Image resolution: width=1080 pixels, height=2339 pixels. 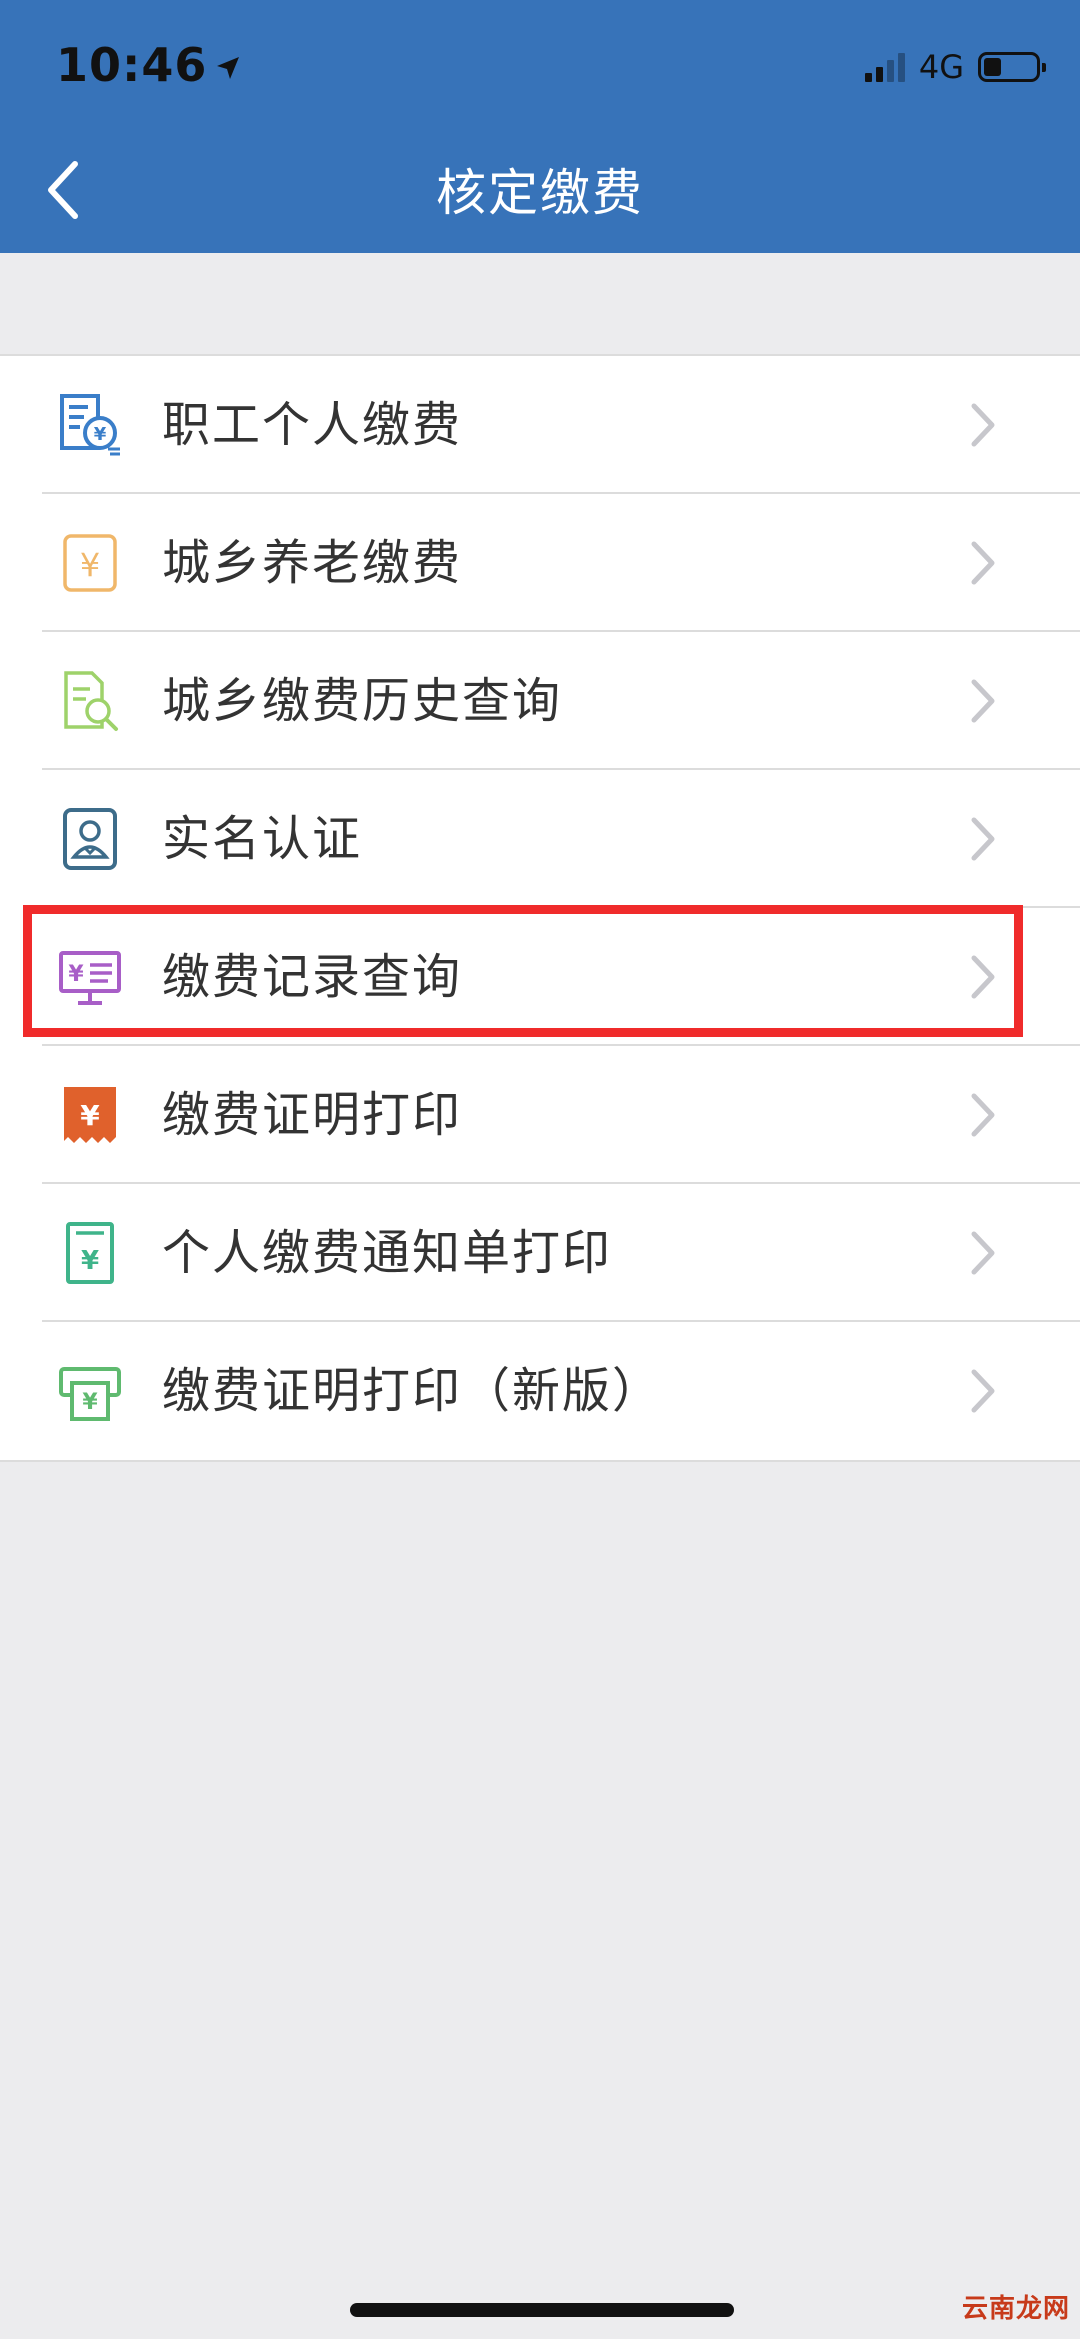 What do you see at coordinates (941, 67) in the screenshot?
I see `network-type: 4G` at bounding box center [941, 67].